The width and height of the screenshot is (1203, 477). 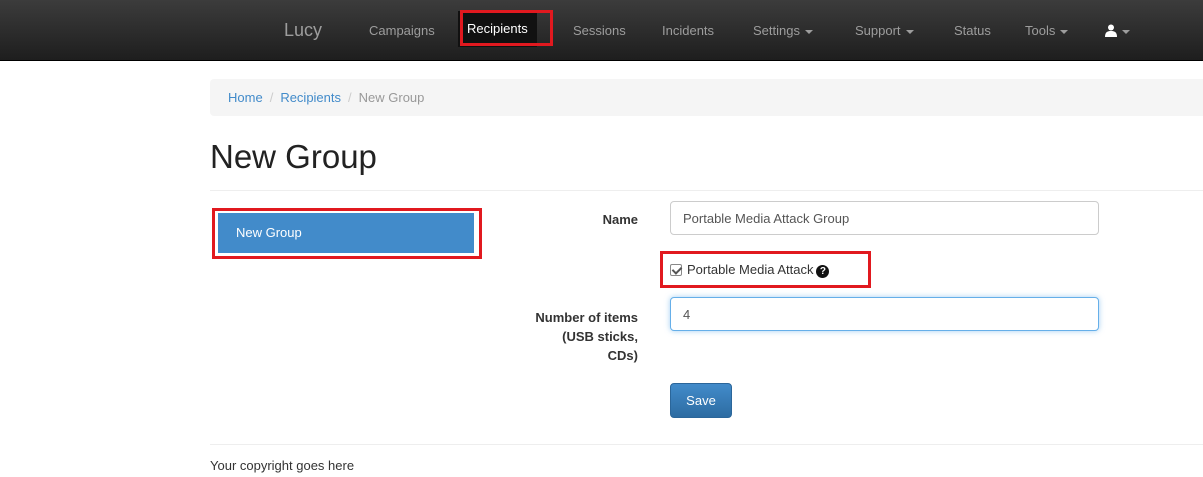 I want to click on title-divider, so click(x=706, y=190).